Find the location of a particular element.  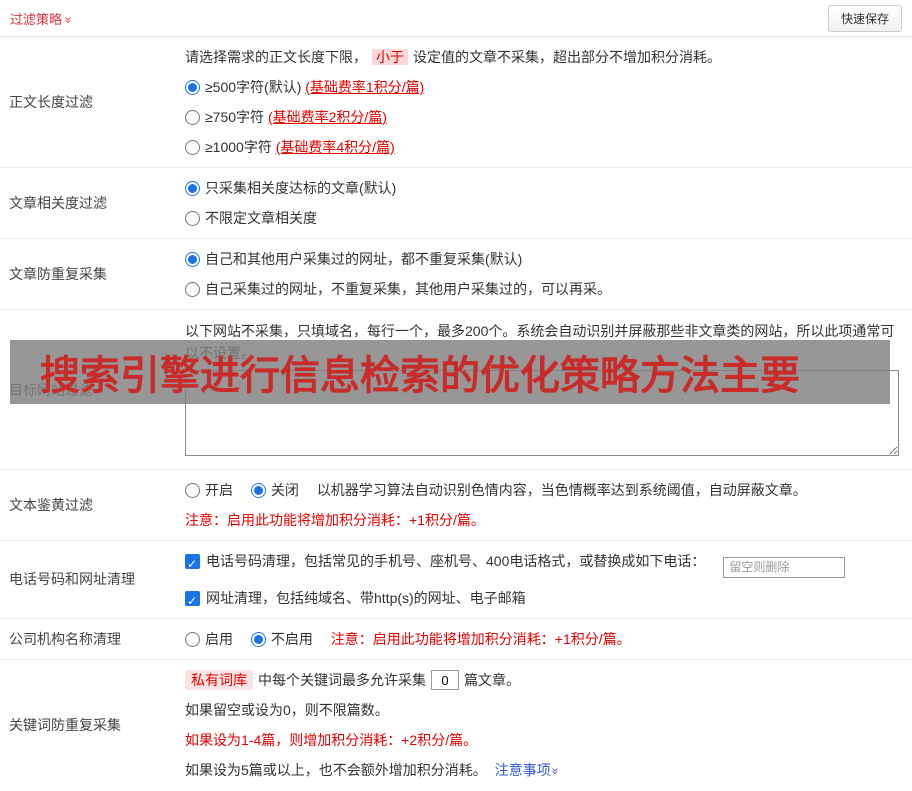

porn-filter-off-option: 关闭 is located at coordinates (275, 490).